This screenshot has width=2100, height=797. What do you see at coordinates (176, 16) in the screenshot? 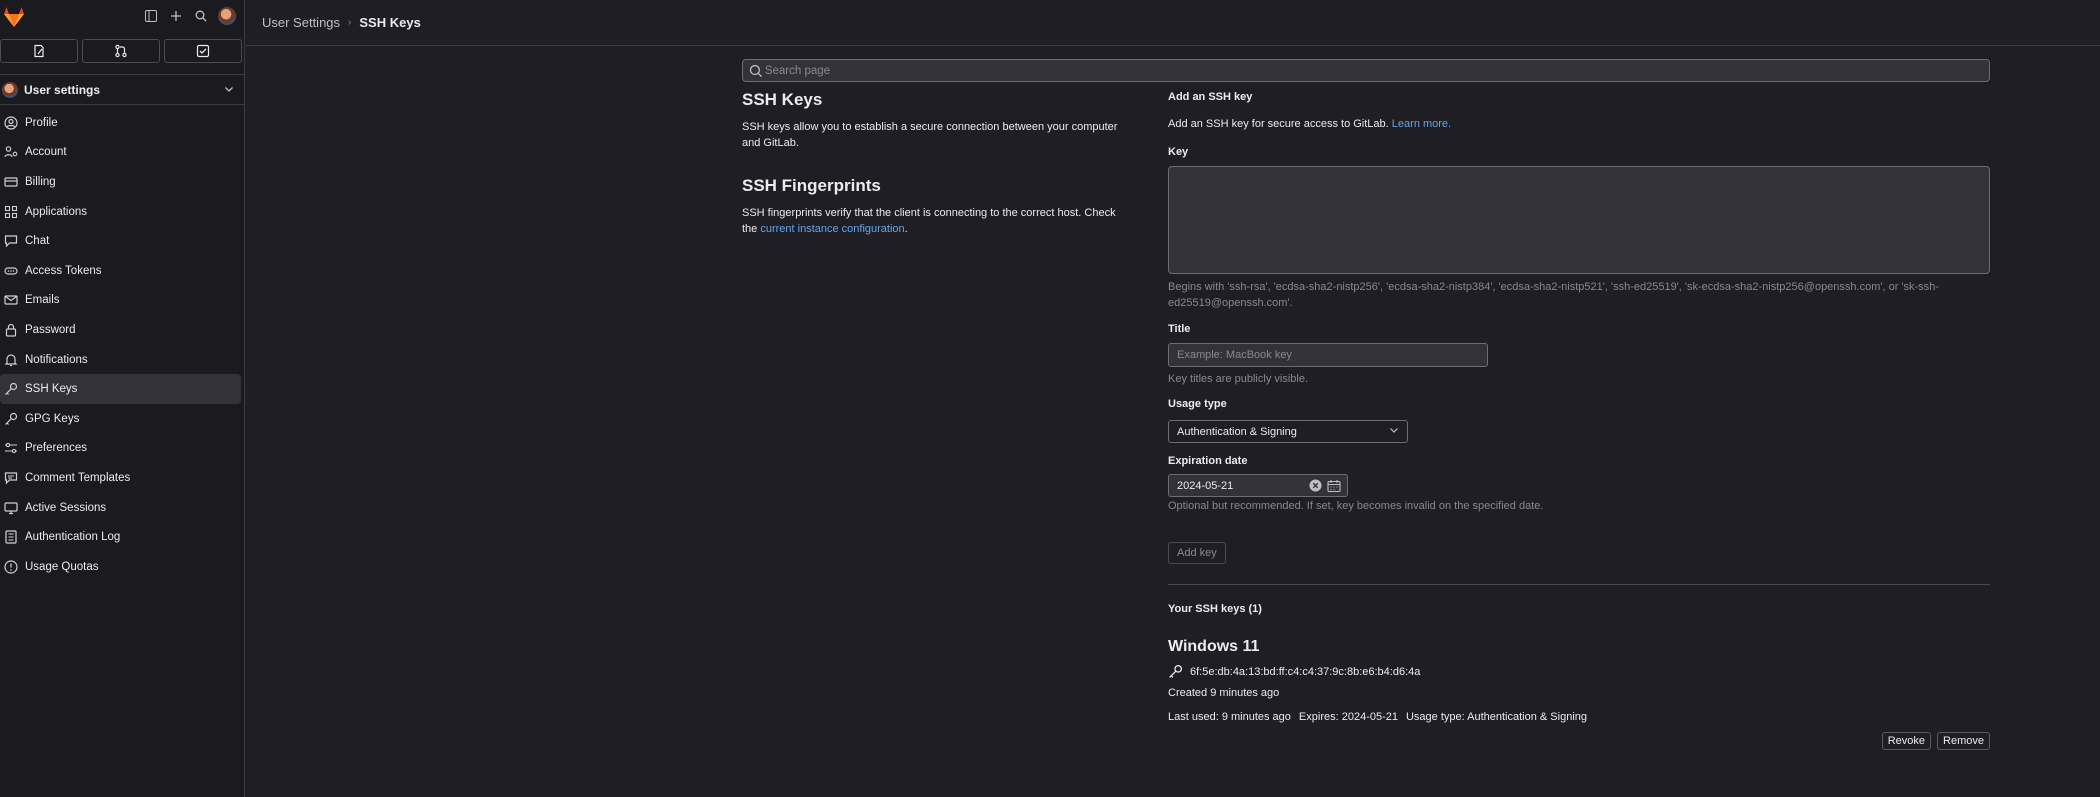
I see `plus-icon` at bounding box center [176, 16].